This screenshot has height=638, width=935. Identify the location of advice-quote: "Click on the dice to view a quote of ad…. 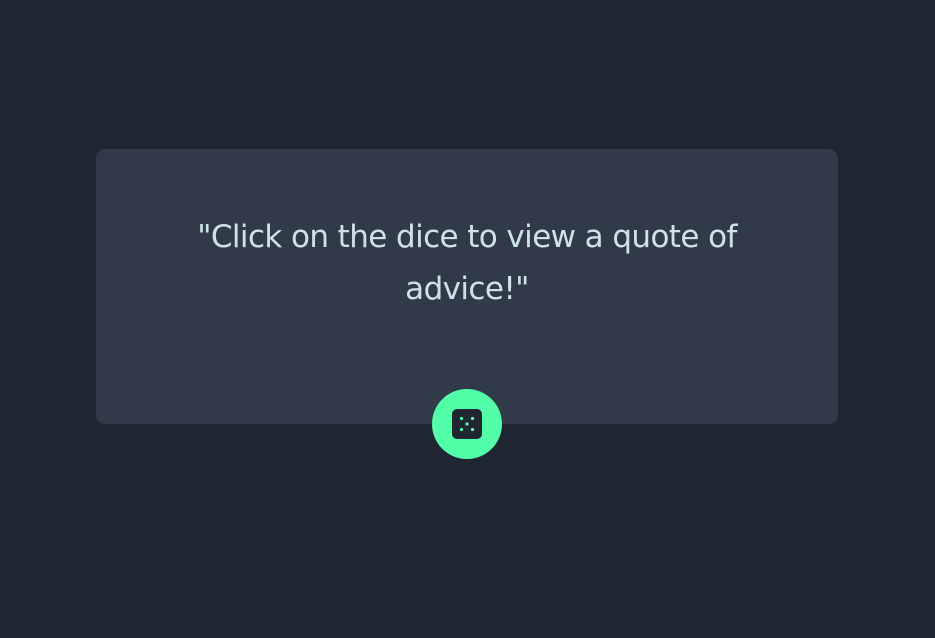
(467, 263).